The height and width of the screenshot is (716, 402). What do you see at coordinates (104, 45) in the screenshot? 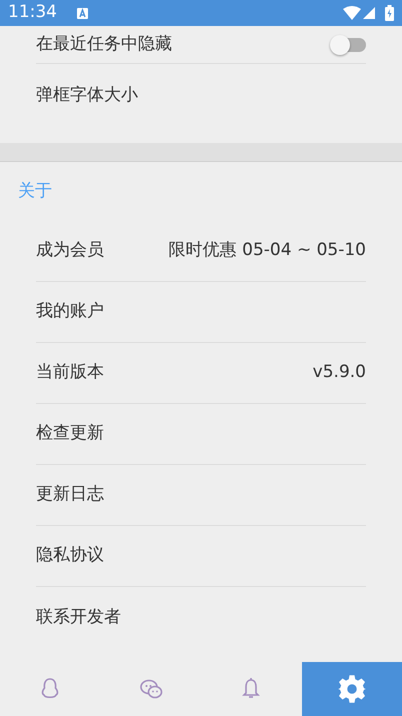
I see `setting-label: 在最近任务中隐藏` at bounding box center [104, 45].